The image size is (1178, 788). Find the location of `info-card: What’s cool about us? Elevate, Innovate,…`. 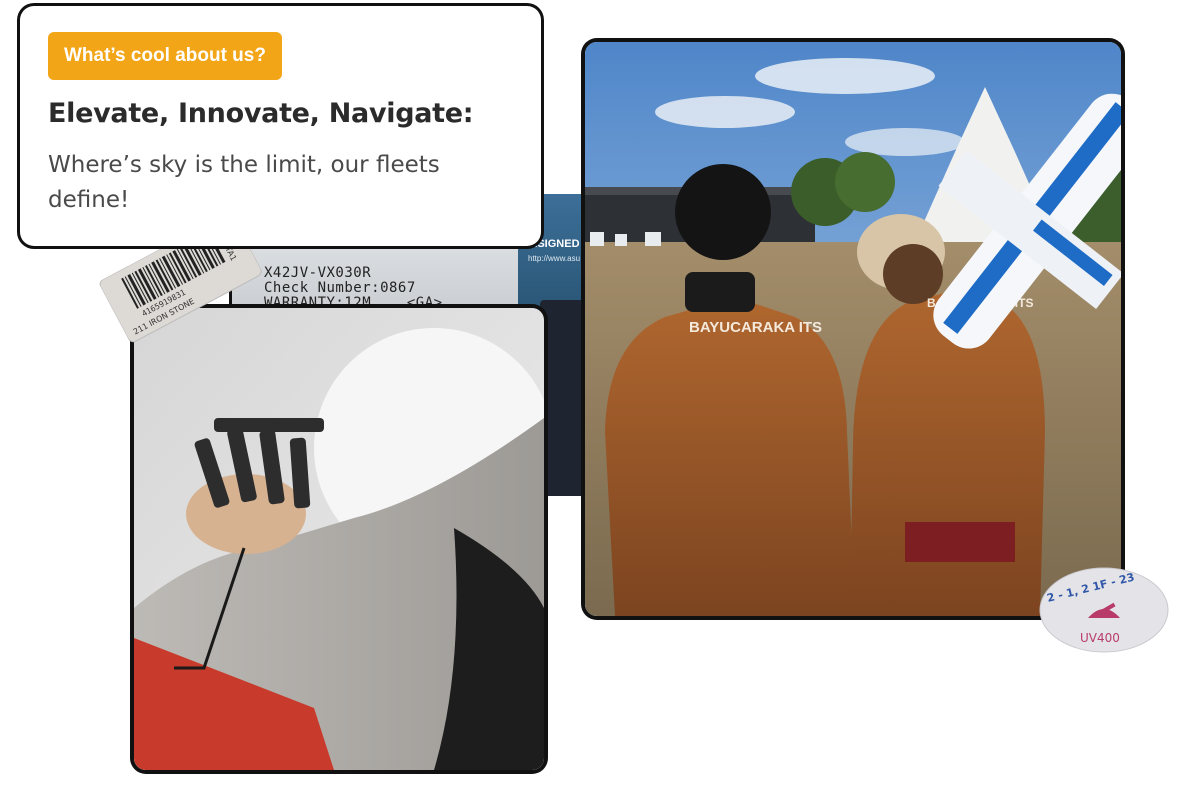

info-card: What’s cool about us? Elevate, Innovate,… is located at coordinates (280, 126).